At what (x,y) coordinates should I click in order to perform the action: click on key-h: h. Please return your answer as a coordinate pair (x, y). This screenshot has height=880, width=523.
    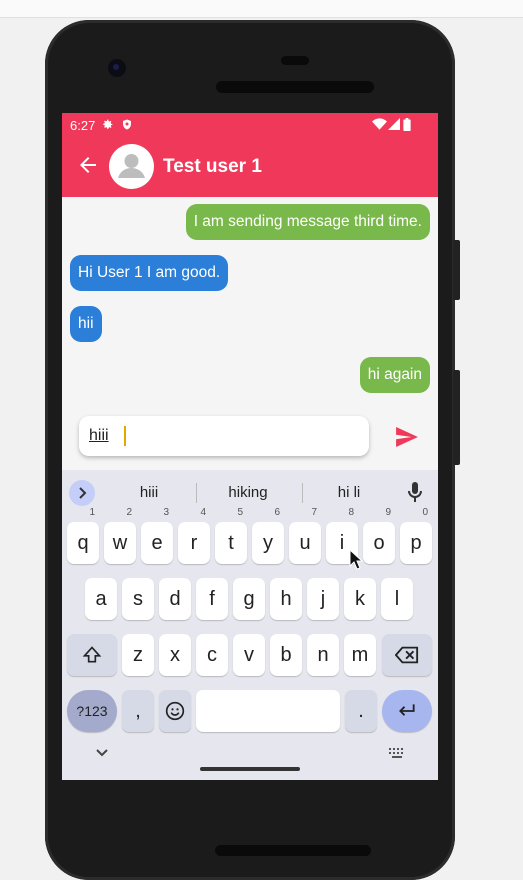
    Looking at the image, I should click on (286, 599).